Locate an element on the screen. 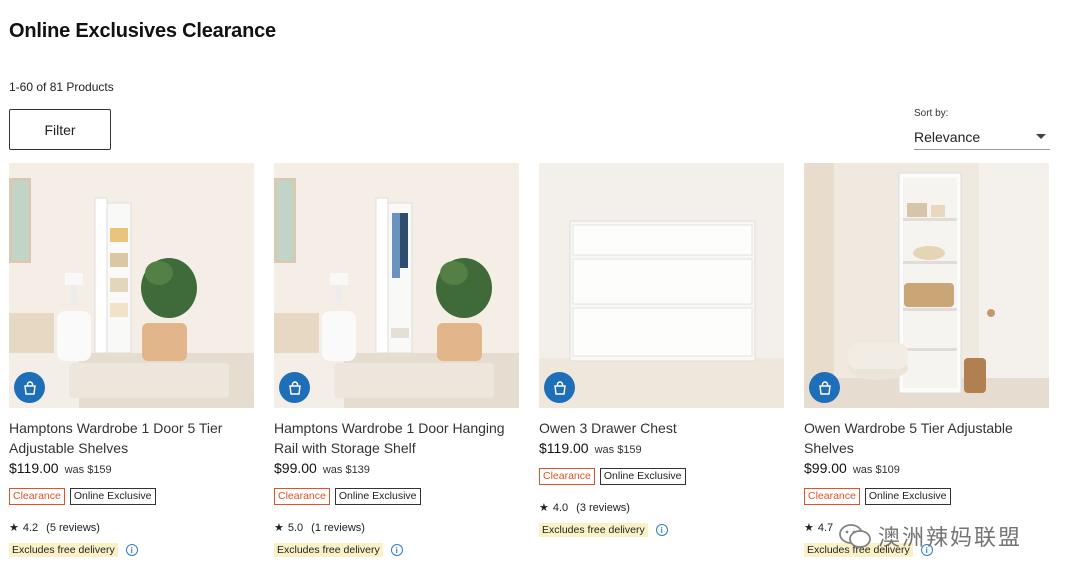 Image resolution: width=1080 pixels, height=582 pixels. sort-value: Relevance is located at coordinates (947, 136).